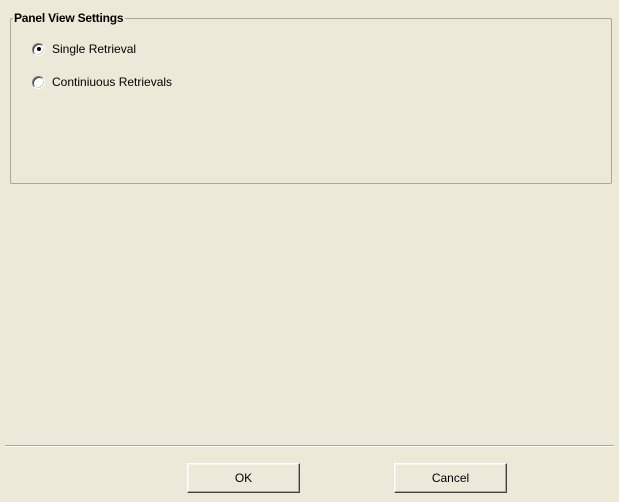 This screenshot has width=619, height=502. What do you see at coordinates (94, 49) in the screenshot?
I see `single-retrieval-label: Single Retrieval` at bounding box center [94, 49].